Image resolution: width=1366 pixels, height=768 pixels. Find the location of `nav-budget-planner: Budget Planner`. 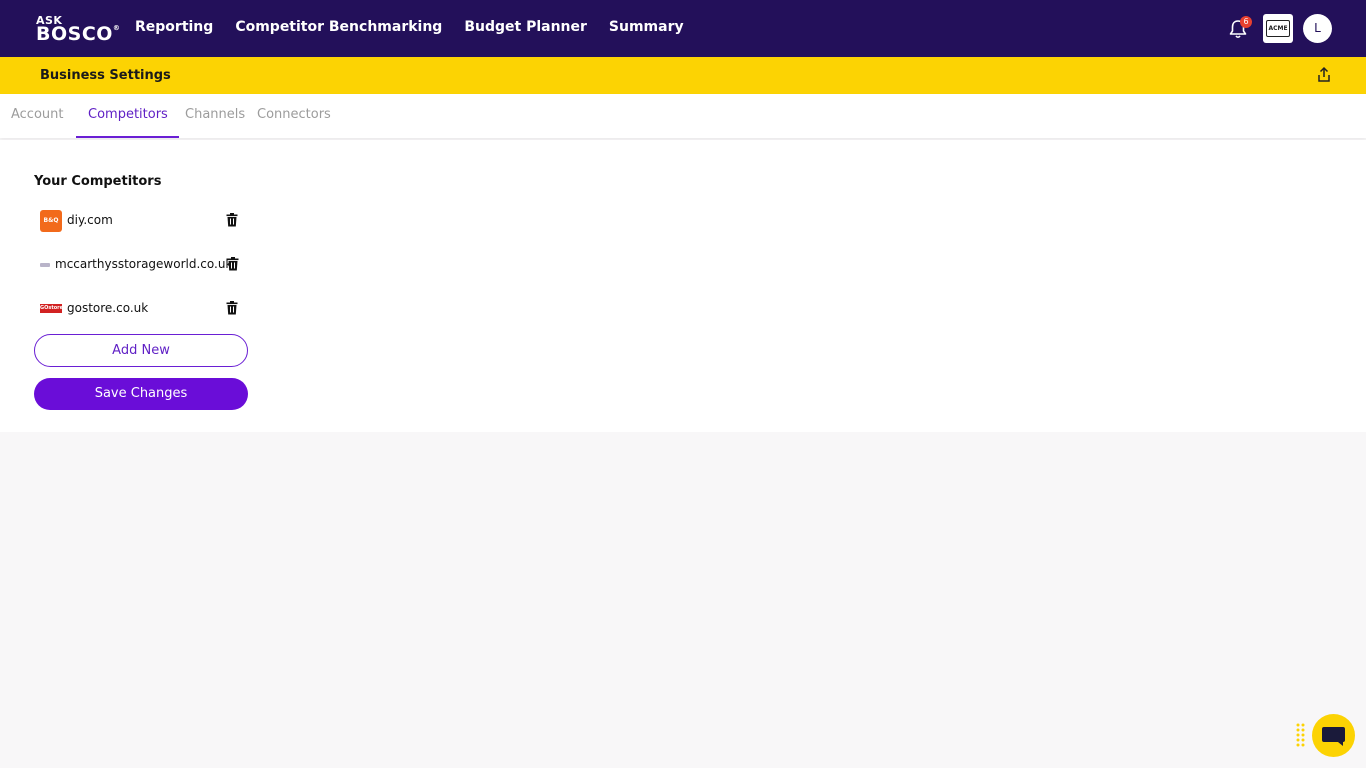

nav-budget-planner: Budget Planner is located at coordinates (525, 27).